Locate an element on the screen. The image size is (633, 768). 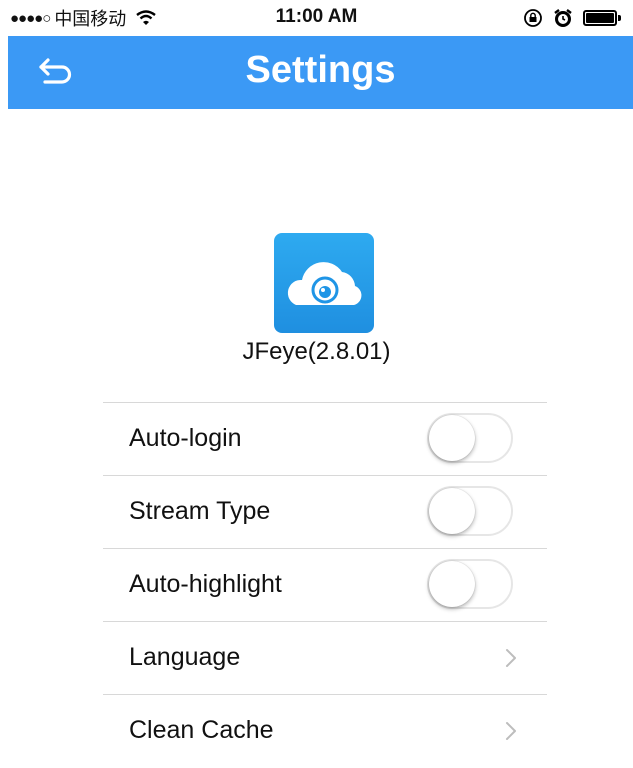
nav-header: Settings is located at coordinates (320, 72).